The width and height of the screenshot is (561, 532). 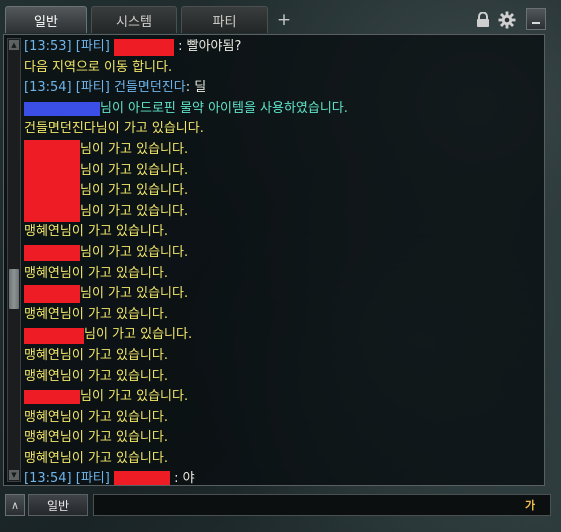 I want to click on chat-message: [13:54] [파티] : 야, so click(x=283, y=477).